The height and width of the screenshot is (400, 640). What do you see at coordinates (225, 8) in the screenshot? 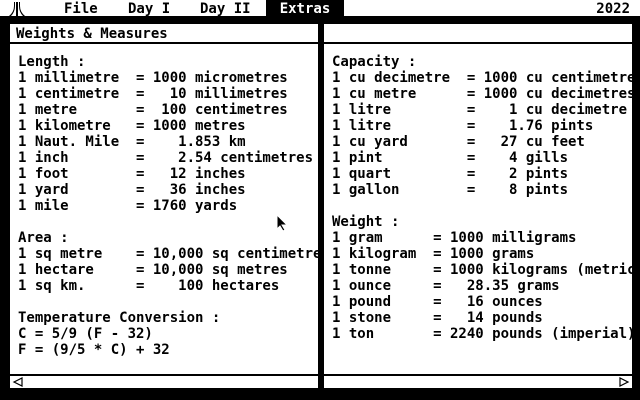
I see `menu-day-ii: Day II` at bounding box center [225, 8].